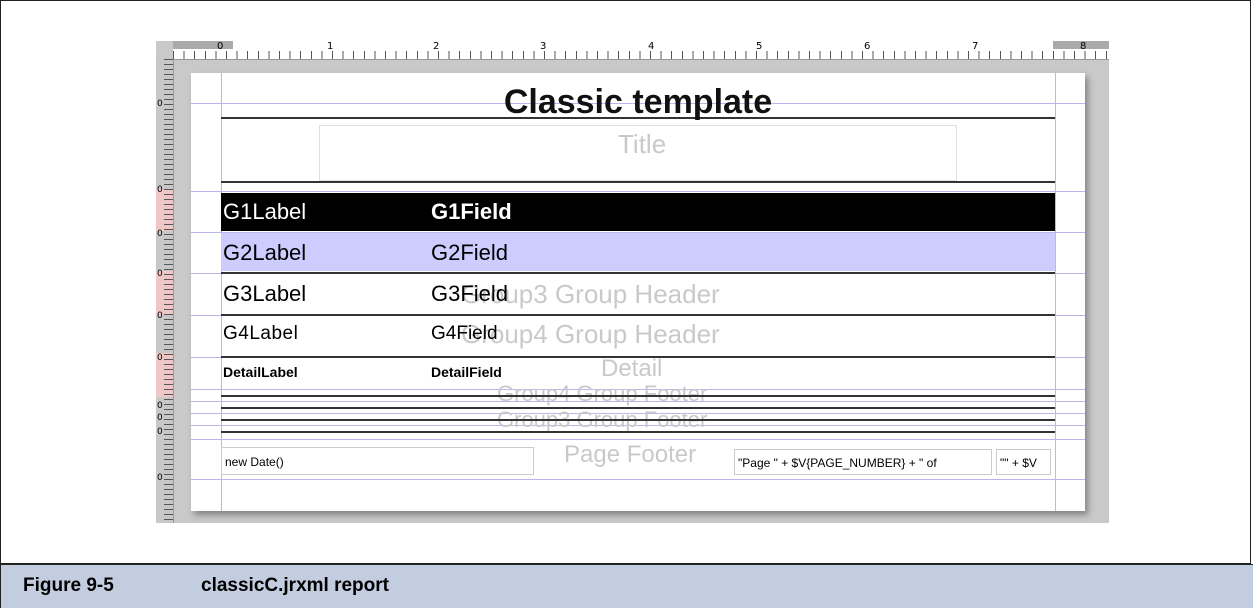 The height and width of the screenshot is (608, 1253). What do you see at coordinates (466, 372) in the screenshot?
I see `detail-field: DetailField` at bounding box center [466, 372].